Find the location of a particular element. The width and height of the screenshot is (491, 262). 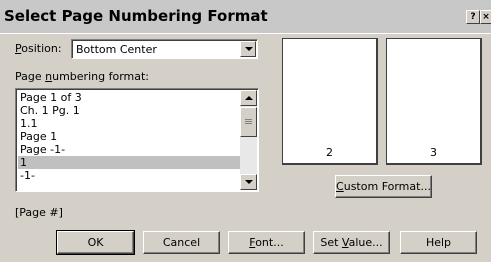

scroll-thumb is located at coordinates (248, 122).